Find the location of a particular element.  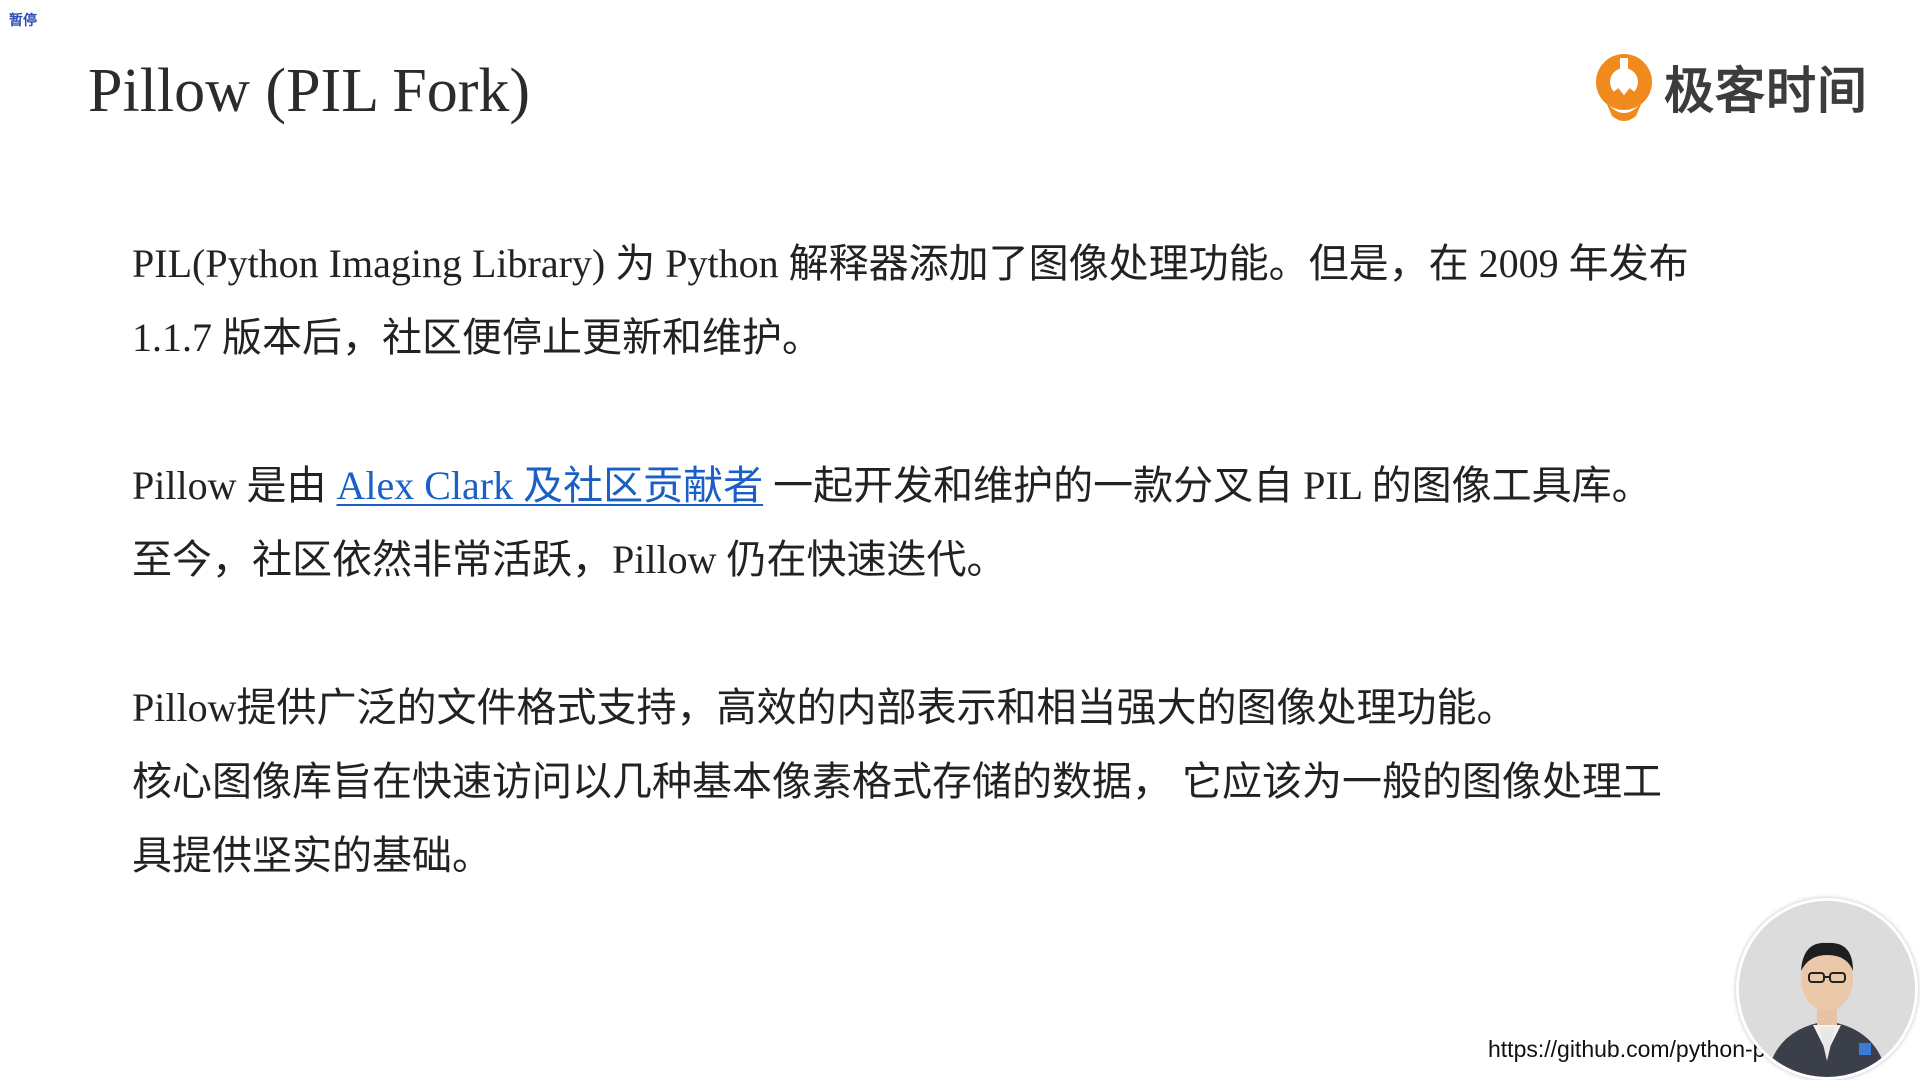

paragraph-line: 1.1.7 版本后，社区便停止更新和维护。 is located at coordinates (477, 337).